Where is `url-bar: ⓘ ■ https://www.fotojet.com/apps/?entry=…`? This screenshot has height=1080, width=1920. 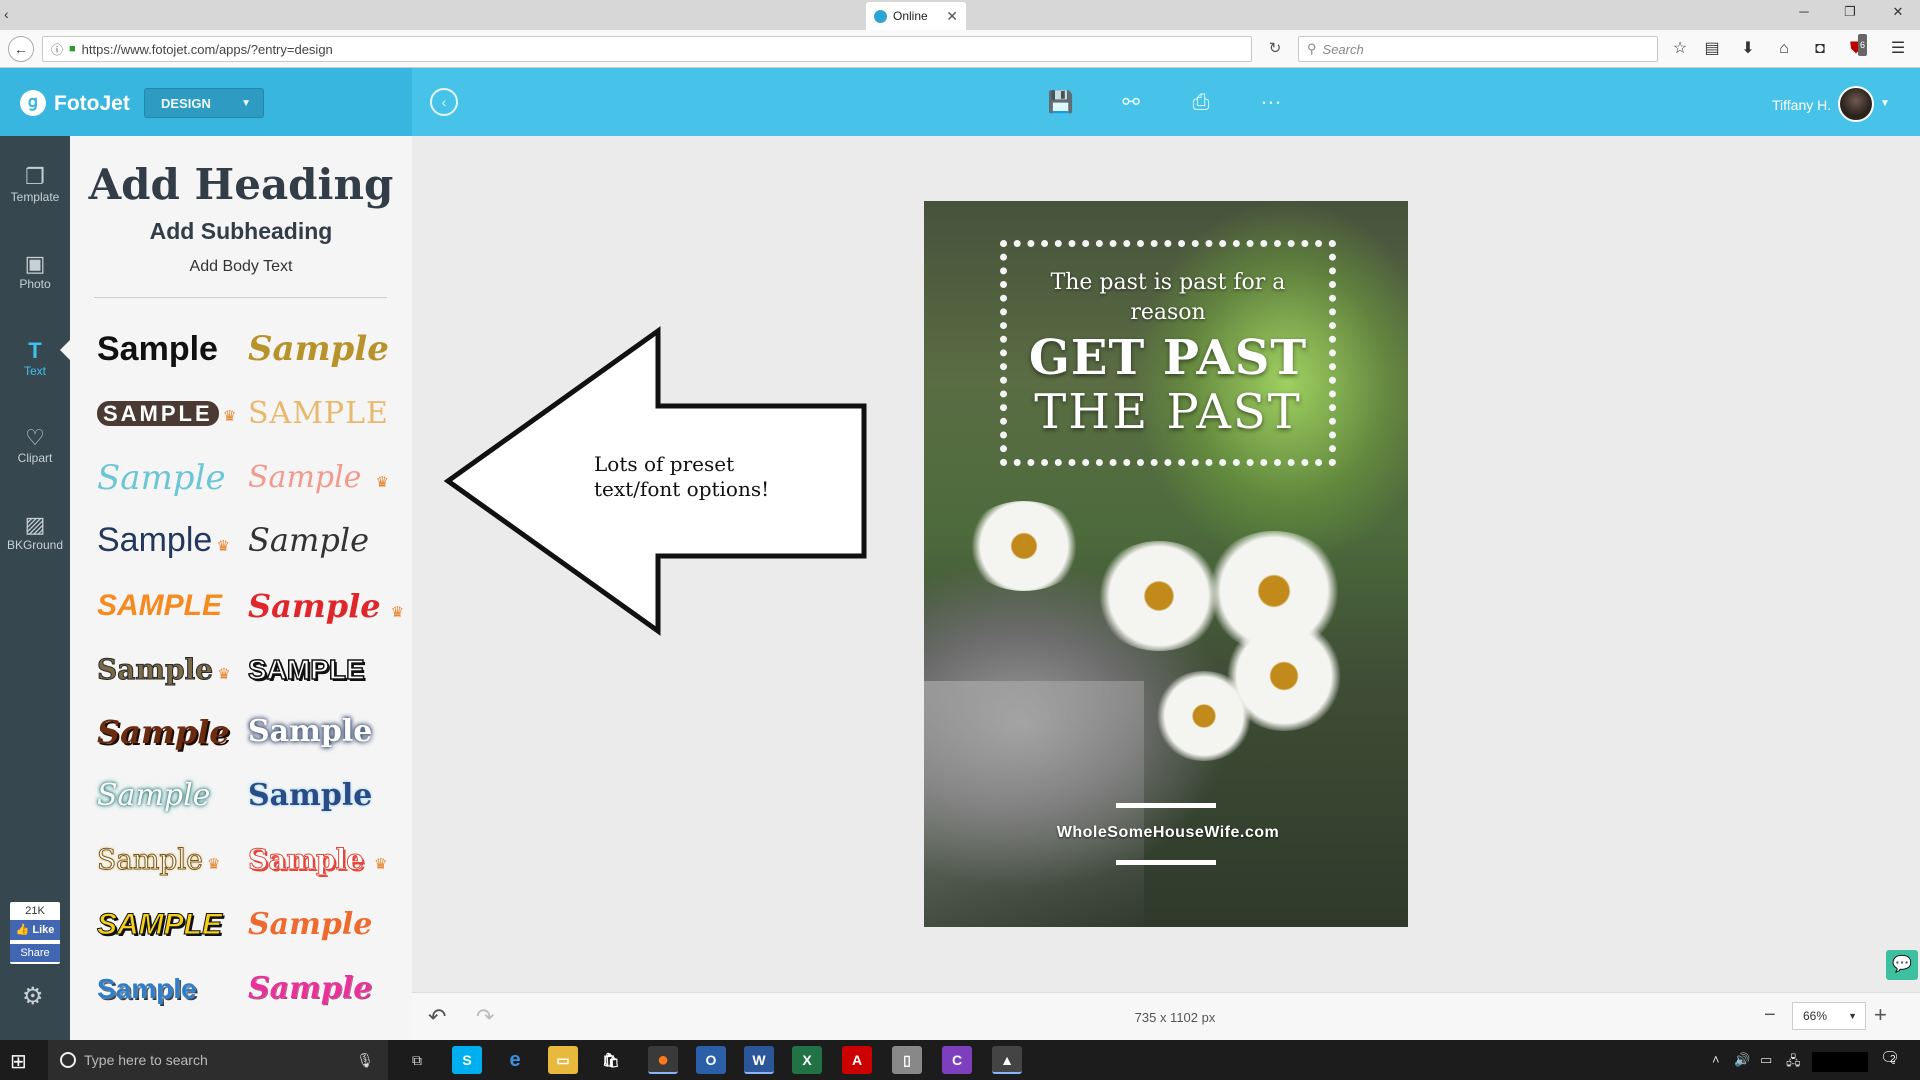
url-bar: ⓘ ■ https://www.fotojet.com/apps/?entry=… is located at coordinates (647, 49).